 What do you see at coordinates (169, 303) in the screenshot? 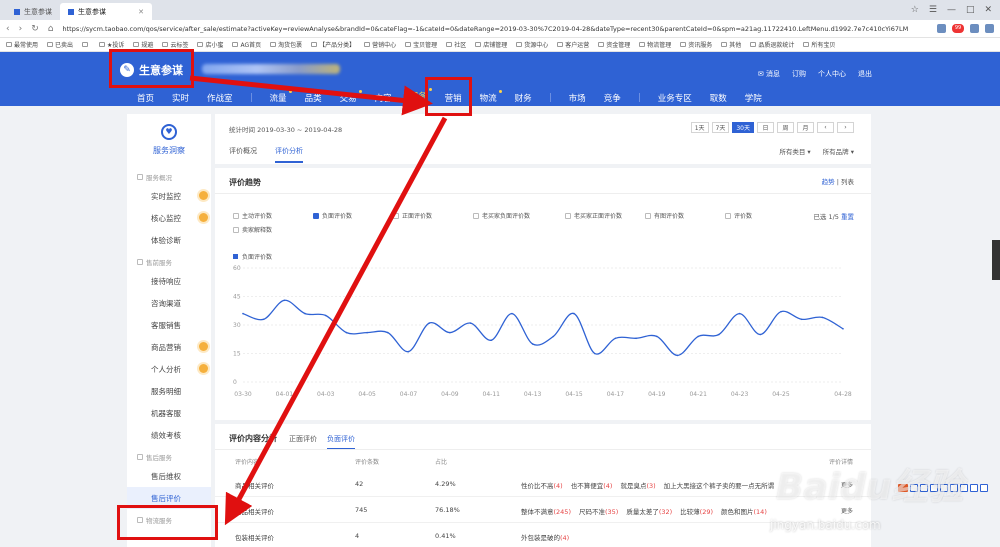
I see `sidebar-item: 咨询渠道` at bounding box center [169, 303].